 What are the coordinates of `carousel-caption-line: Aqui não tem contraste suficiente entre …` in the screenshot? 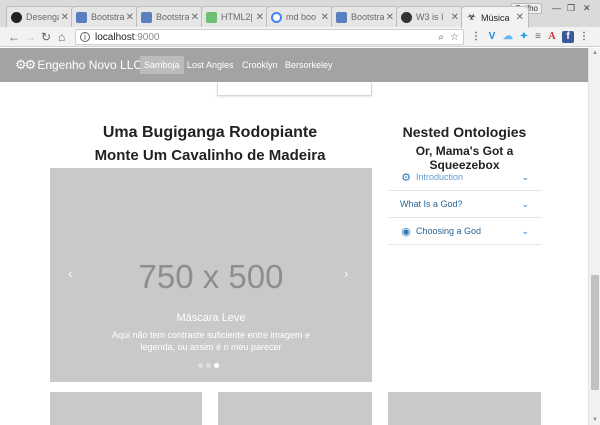 It's located at (211, 335).